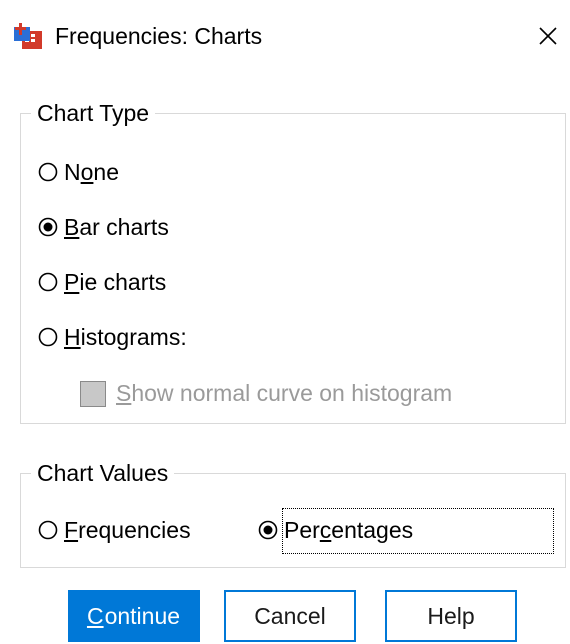 The width and height of the screenshot is (570, 644). I want to click on spss-app-icon, so click(28, 36).